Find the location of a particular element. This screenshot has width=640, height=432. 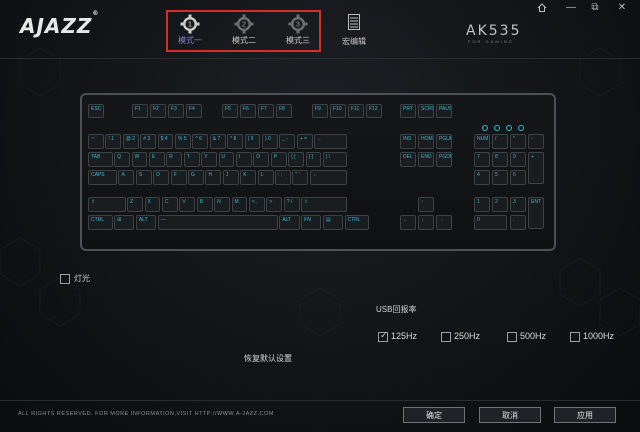

key-z-2: X is located at coordinates (152, 204).